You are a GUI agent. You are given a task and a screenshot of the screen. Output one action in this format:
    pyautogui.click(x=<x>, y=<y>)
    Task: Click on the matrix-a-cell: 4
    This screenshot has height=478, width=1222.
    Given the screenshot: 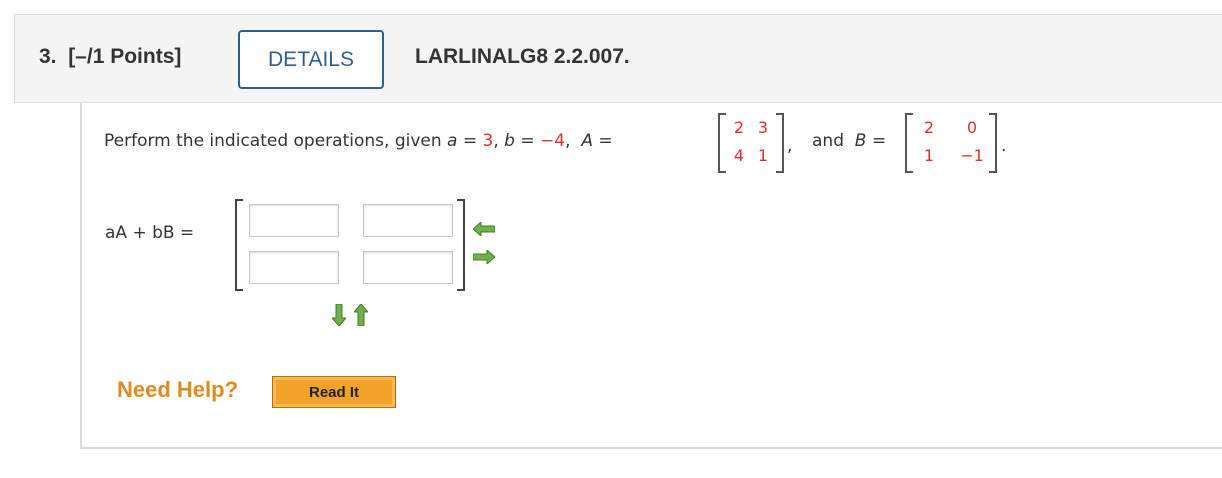 What is the action you would take?
    pyautogui.click(x=739, y=155)
    